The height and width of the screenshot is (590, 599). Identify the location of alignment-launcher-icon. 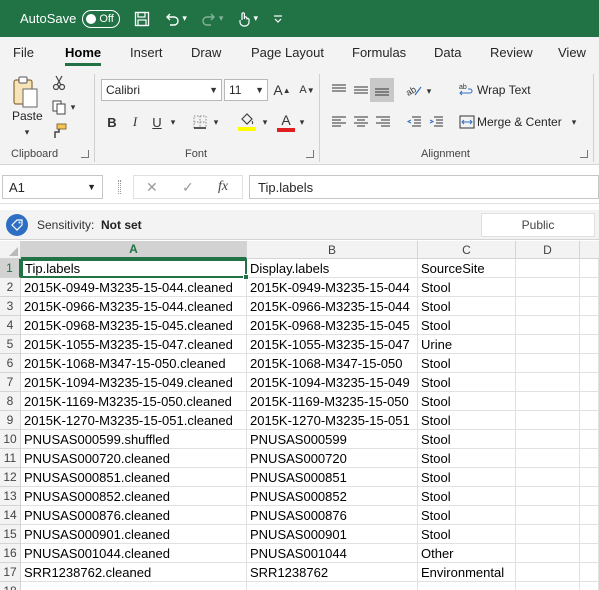
(584, 154).